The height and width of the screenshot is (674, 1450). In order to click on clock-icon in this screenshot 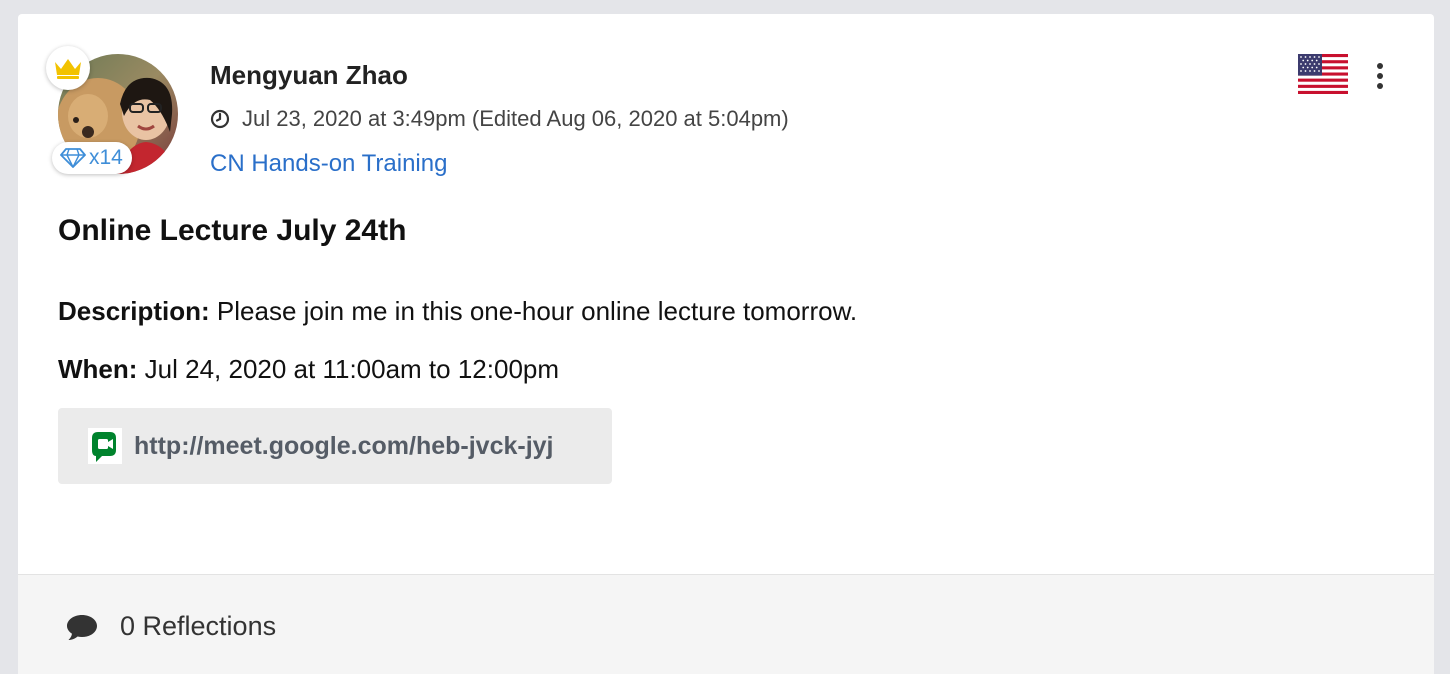, I will do `click(220, 119)`.